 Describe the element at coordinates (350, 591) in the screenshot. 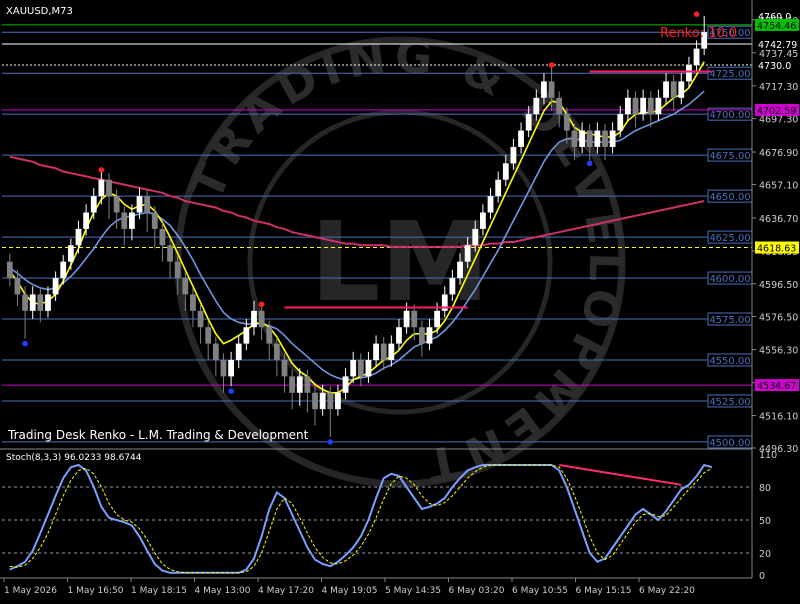

I see `time-tick-label: 4 May 19:05` at that location.